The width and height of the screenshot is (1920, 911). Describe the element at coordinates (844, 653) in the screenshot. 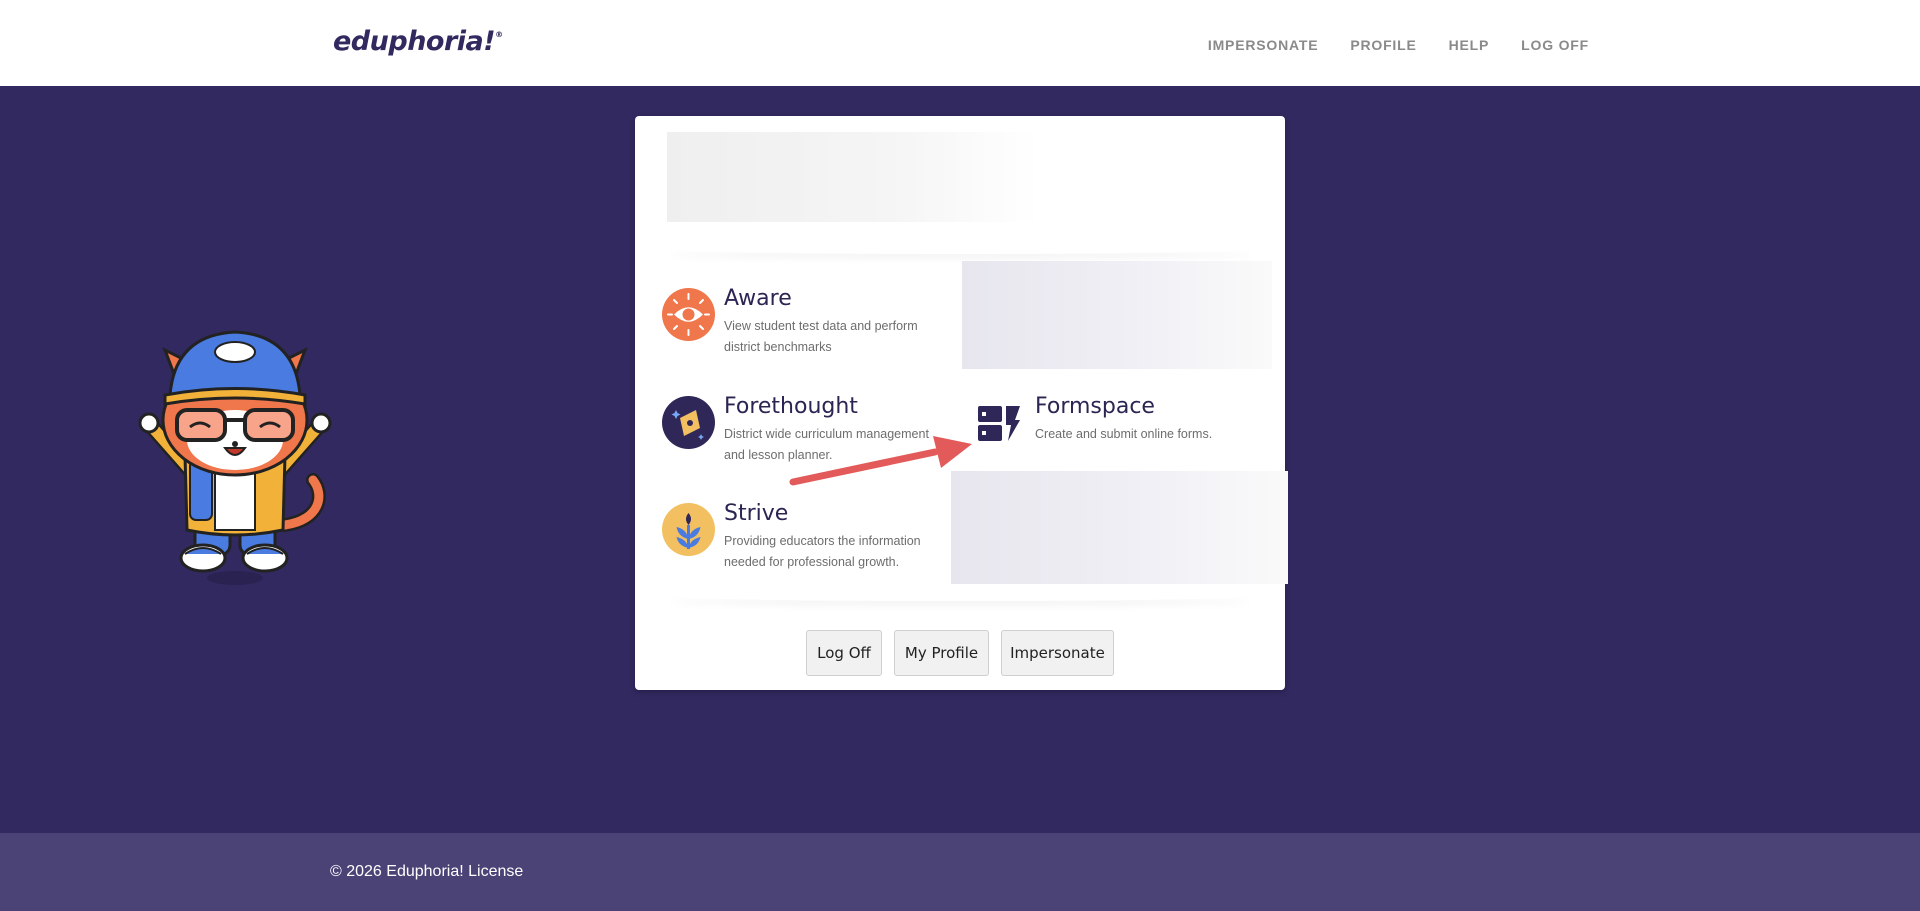

I see `log-off-button: Log Off` at that location.